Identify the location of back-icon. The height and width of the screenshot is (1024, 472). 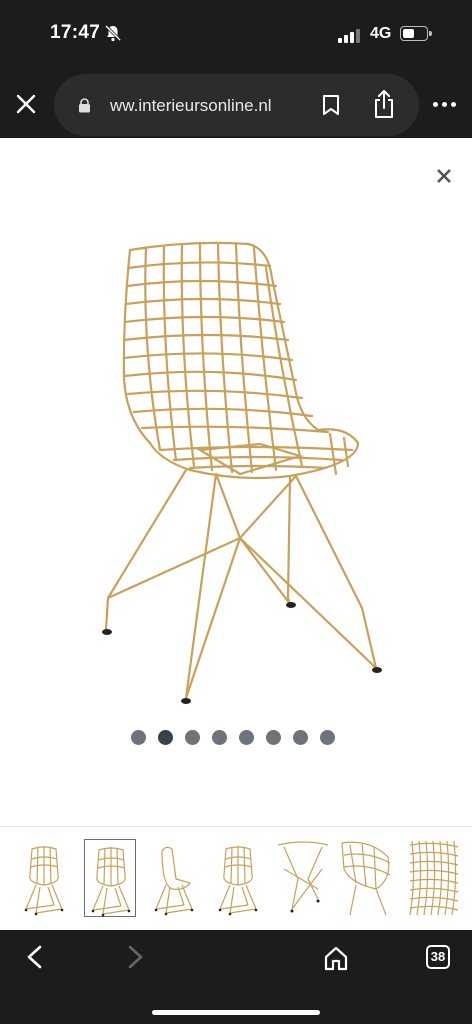
(35, 957).